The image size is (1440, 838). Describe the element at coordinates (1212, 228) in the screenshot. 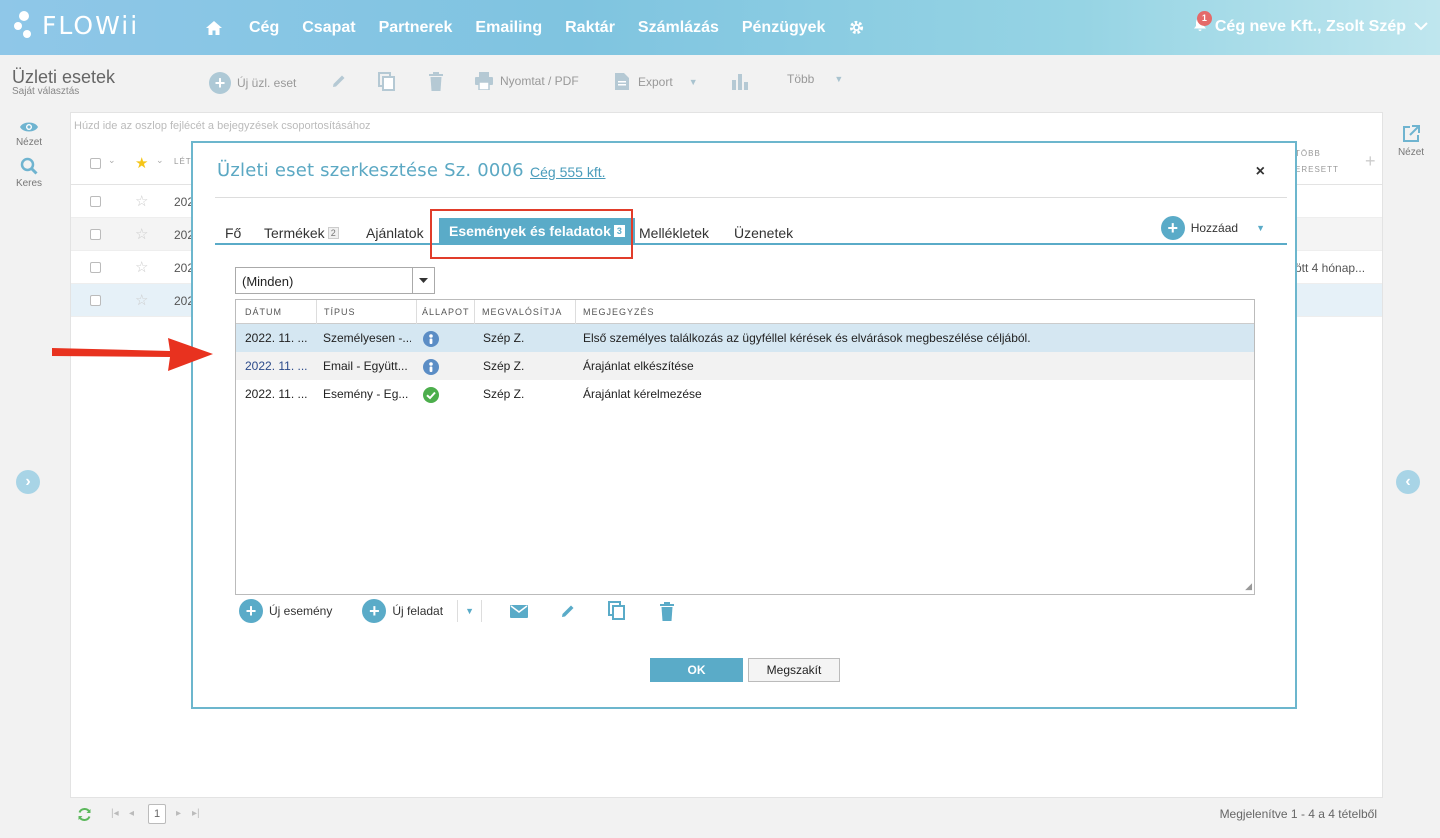

I see `add-dropdown-button: + Hozzáad ▼` at that location.